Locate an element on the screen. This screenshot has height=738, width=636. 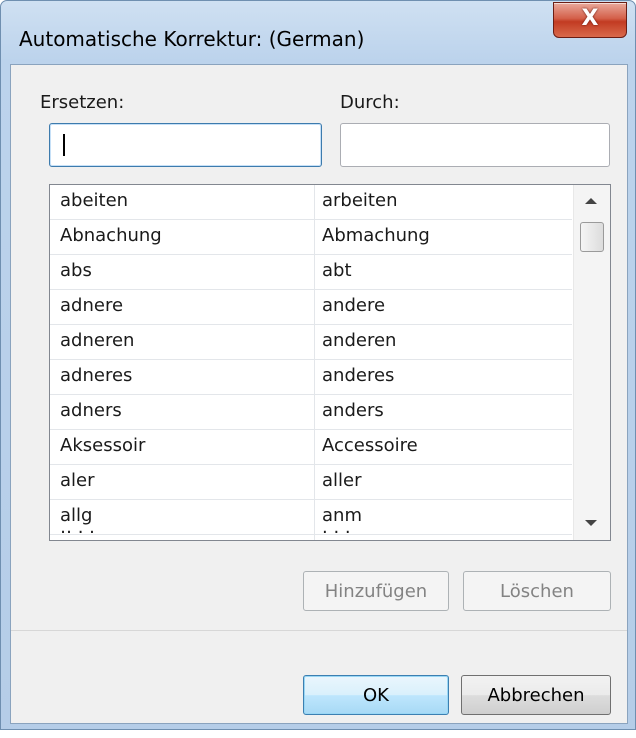
entry-to: arbeiten is located at coordinates (360, 200).